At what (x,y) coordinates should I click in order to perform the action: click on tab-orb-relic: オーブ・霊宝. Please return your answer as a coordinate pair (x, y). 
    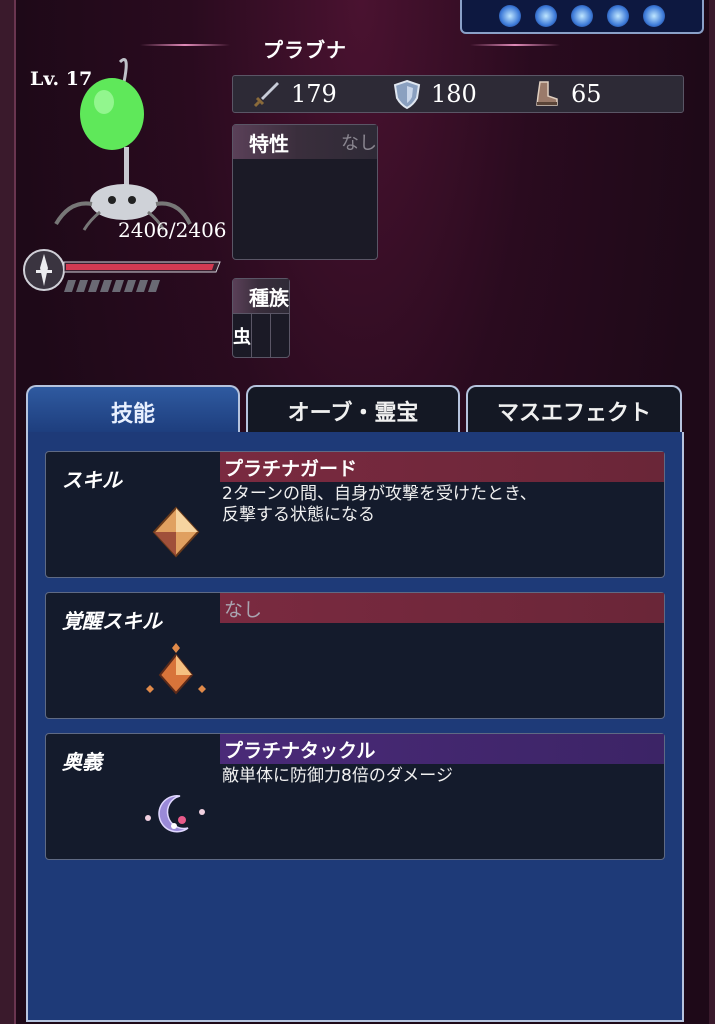
    Looking at the image, I should click on (353, 410).